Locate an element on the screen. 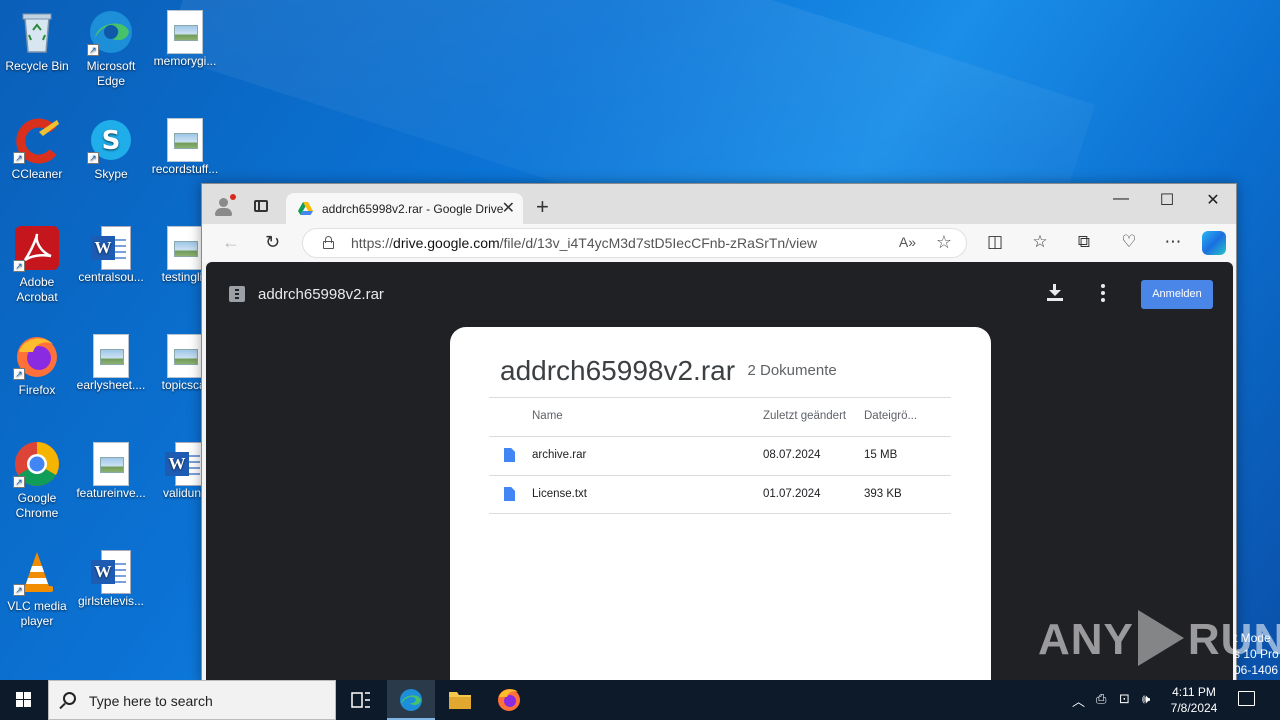 The width and height of the screenshot is (1280, 720). download-icon is located at coordinates (1055, 293).